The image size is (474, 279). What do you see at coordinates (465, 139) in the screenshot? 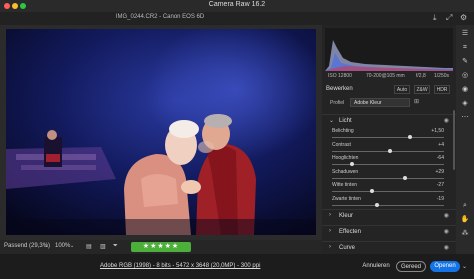
I see `tool-strip: ☰ ⌗ ✎ ◎ ◉ ◈ ⋯ ⌕ ✋ ⁂` at bounding box center [465, 139].